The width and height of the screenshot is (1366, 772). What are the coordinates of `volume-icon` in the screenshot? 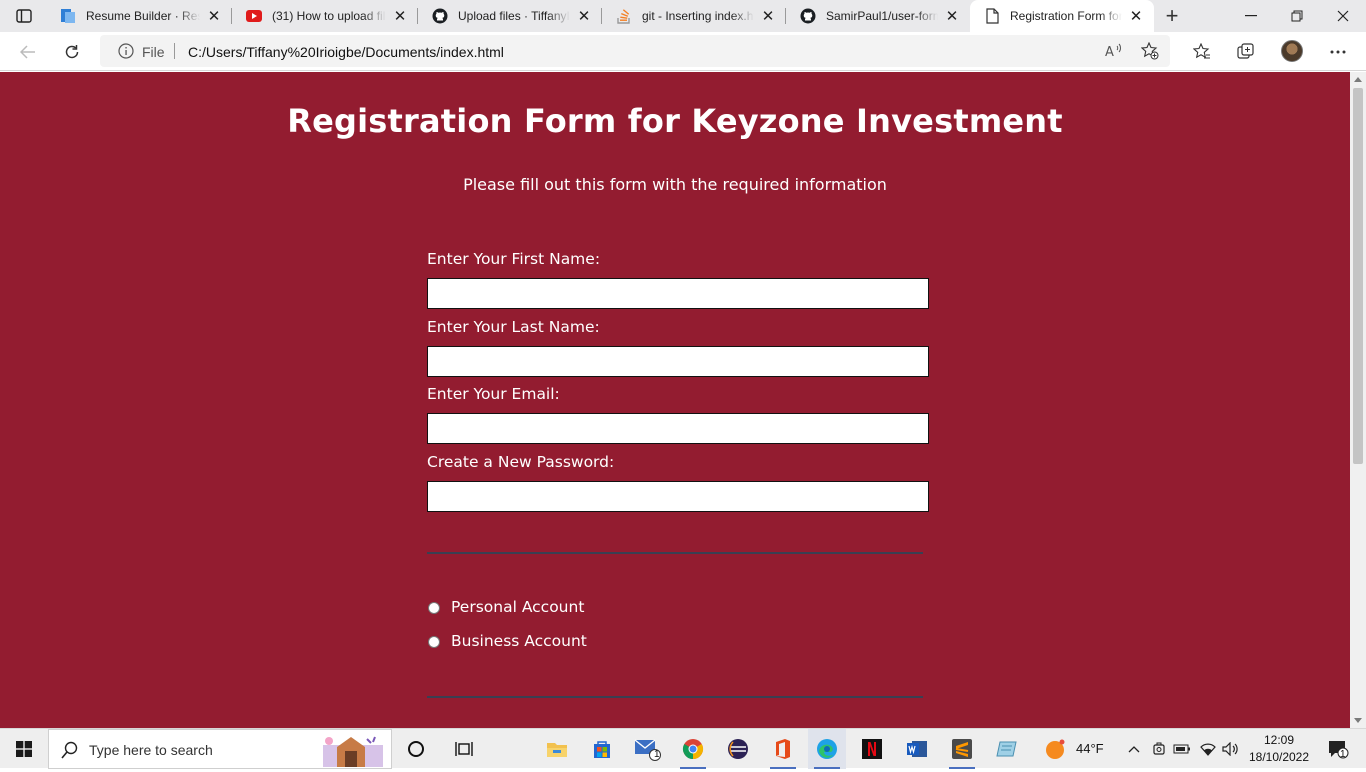 It's located at (1231, 749).